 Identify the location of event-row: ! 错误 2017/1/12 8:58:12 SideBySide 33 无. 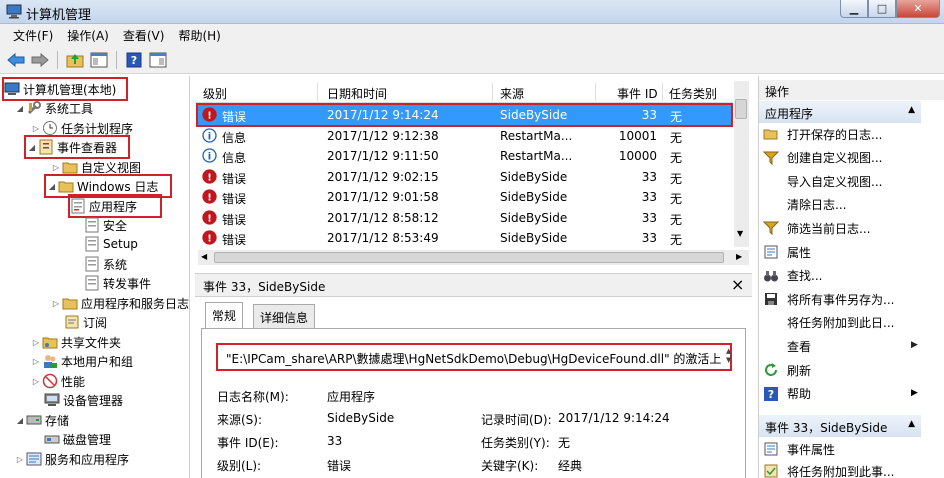
(464, 218).